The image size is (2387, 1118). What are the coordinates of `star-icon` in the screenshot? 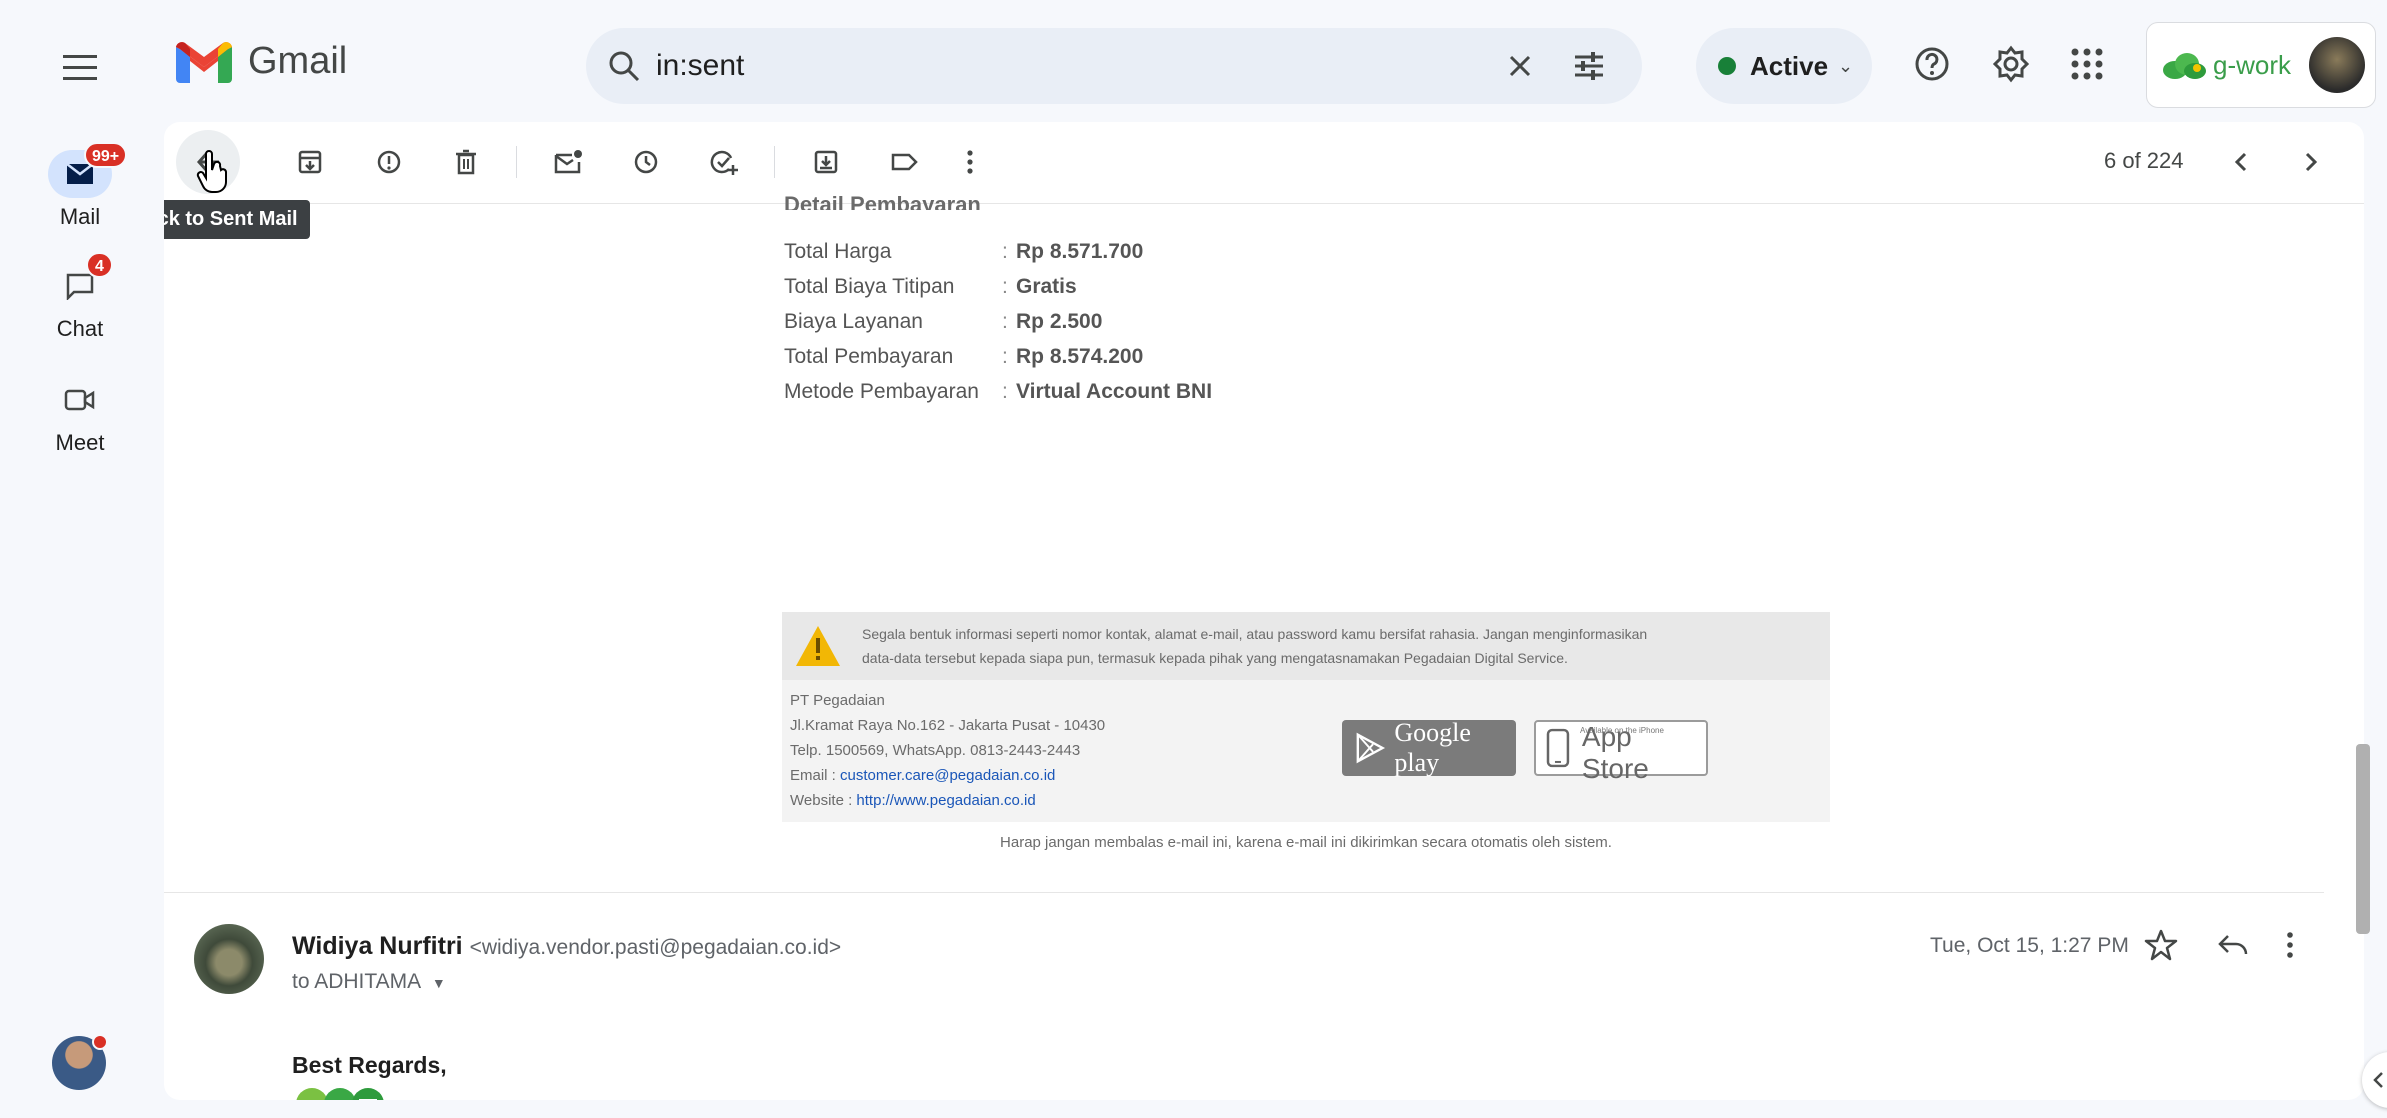 It's located at (2161, 945).